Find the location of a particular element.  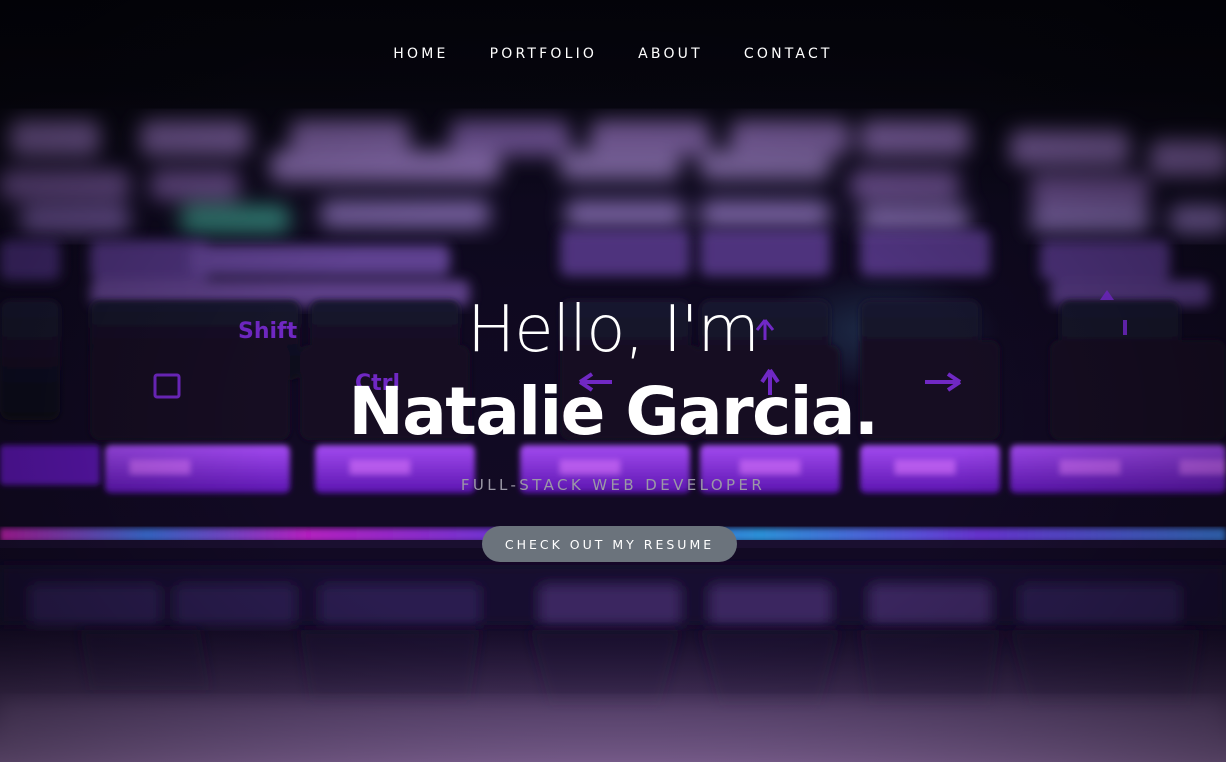

nav-link-home: HOME is located at coordinates (420, 54).